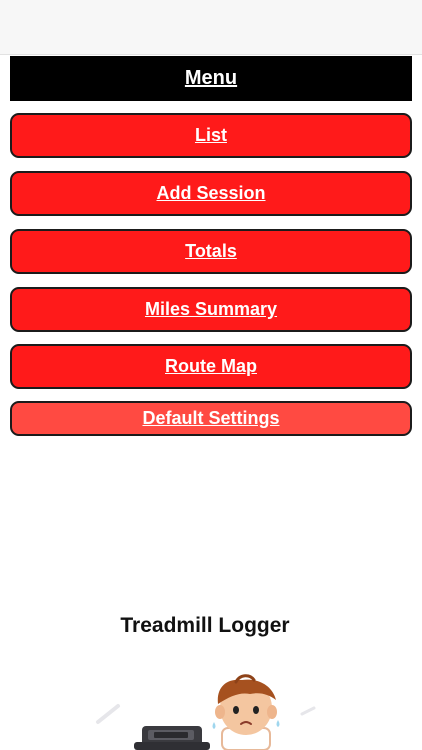 This screenshot has height=750, width=422. What do you see at coordinates (205, 625) in the screenshot?
I see `app-title: Treadmill Logger` at bounding box center [205, 625].